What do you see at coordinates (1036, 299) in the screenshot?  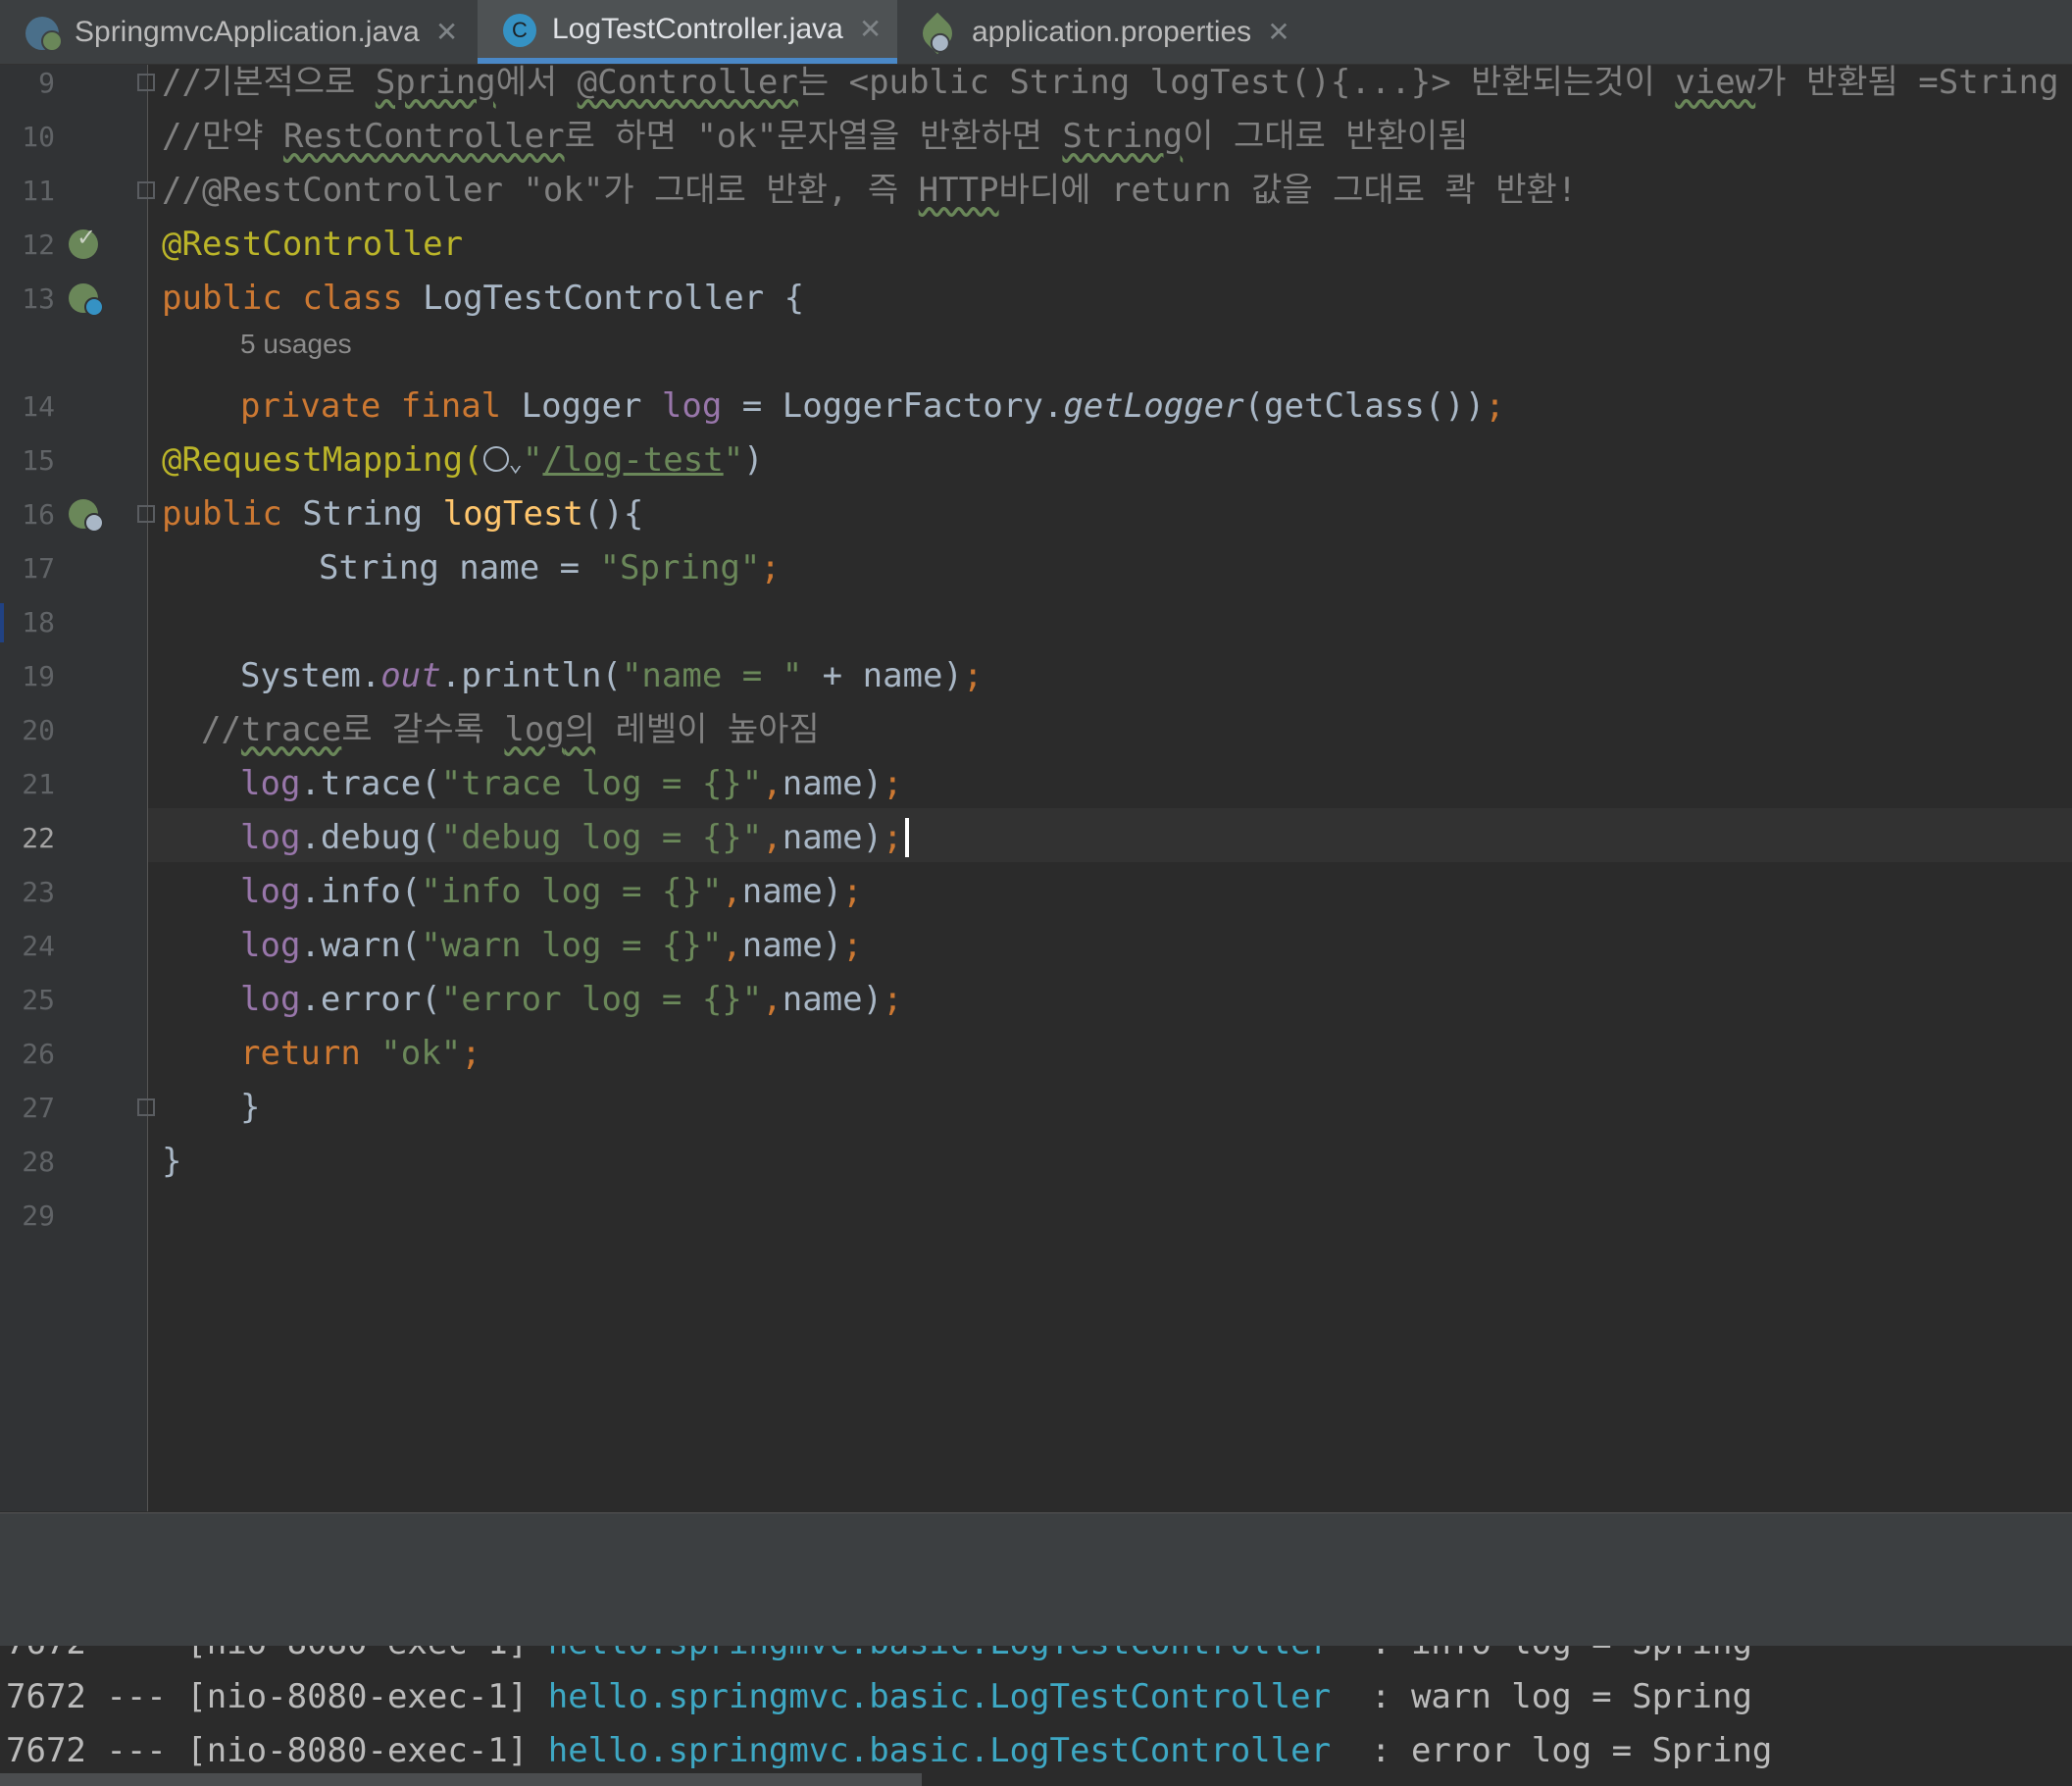 I see `code-line-13: 13 public class LogTestController {` at bounding box center [1036, 299].